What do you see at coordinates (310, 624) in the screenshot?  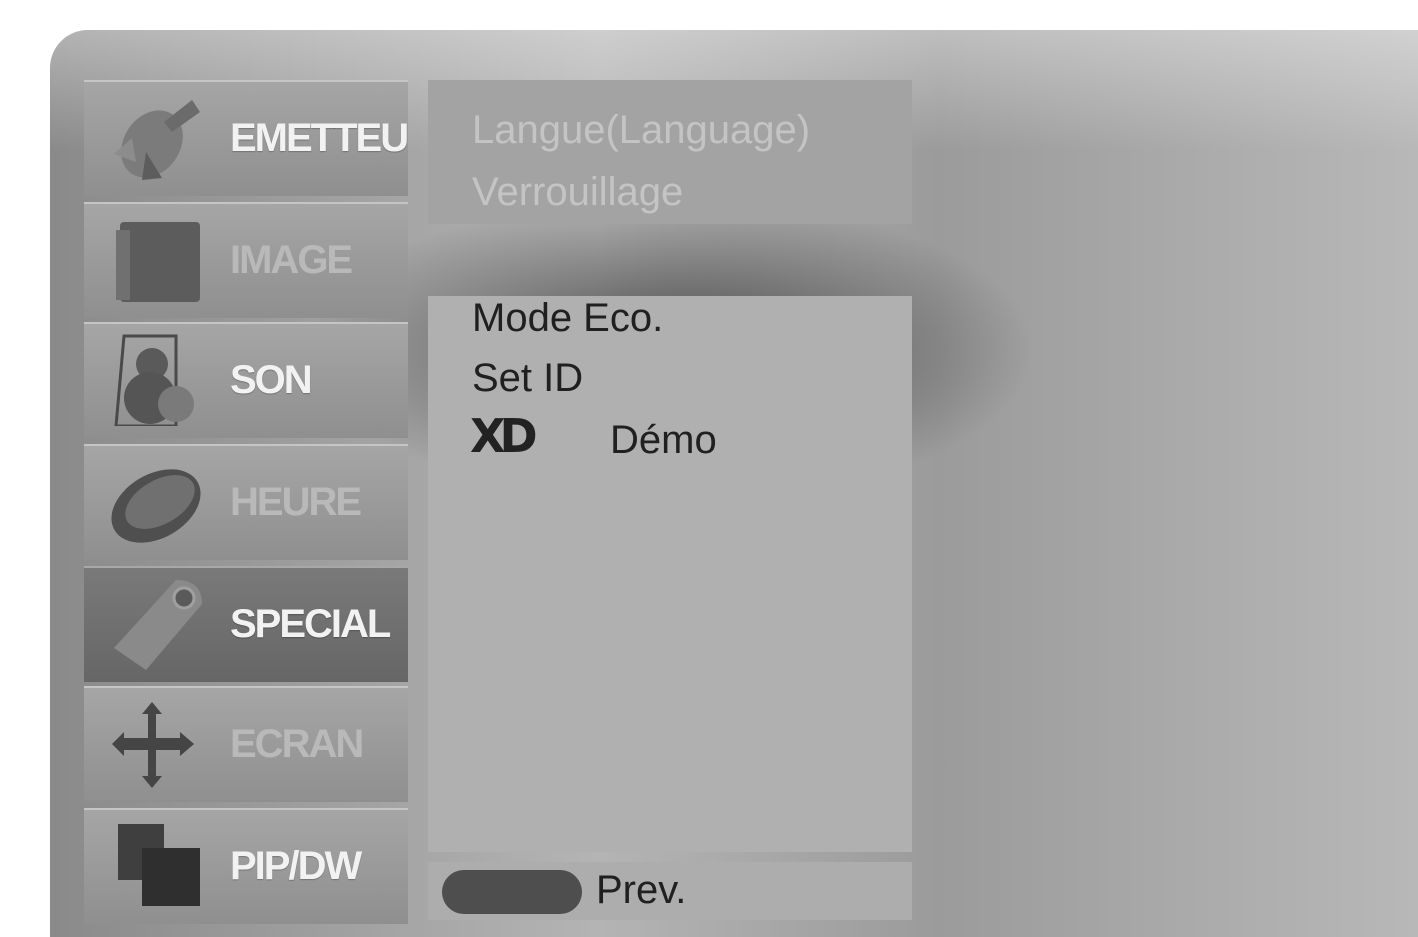 I see `menu-label: SPECIAL` at bounding box center [310, 624].